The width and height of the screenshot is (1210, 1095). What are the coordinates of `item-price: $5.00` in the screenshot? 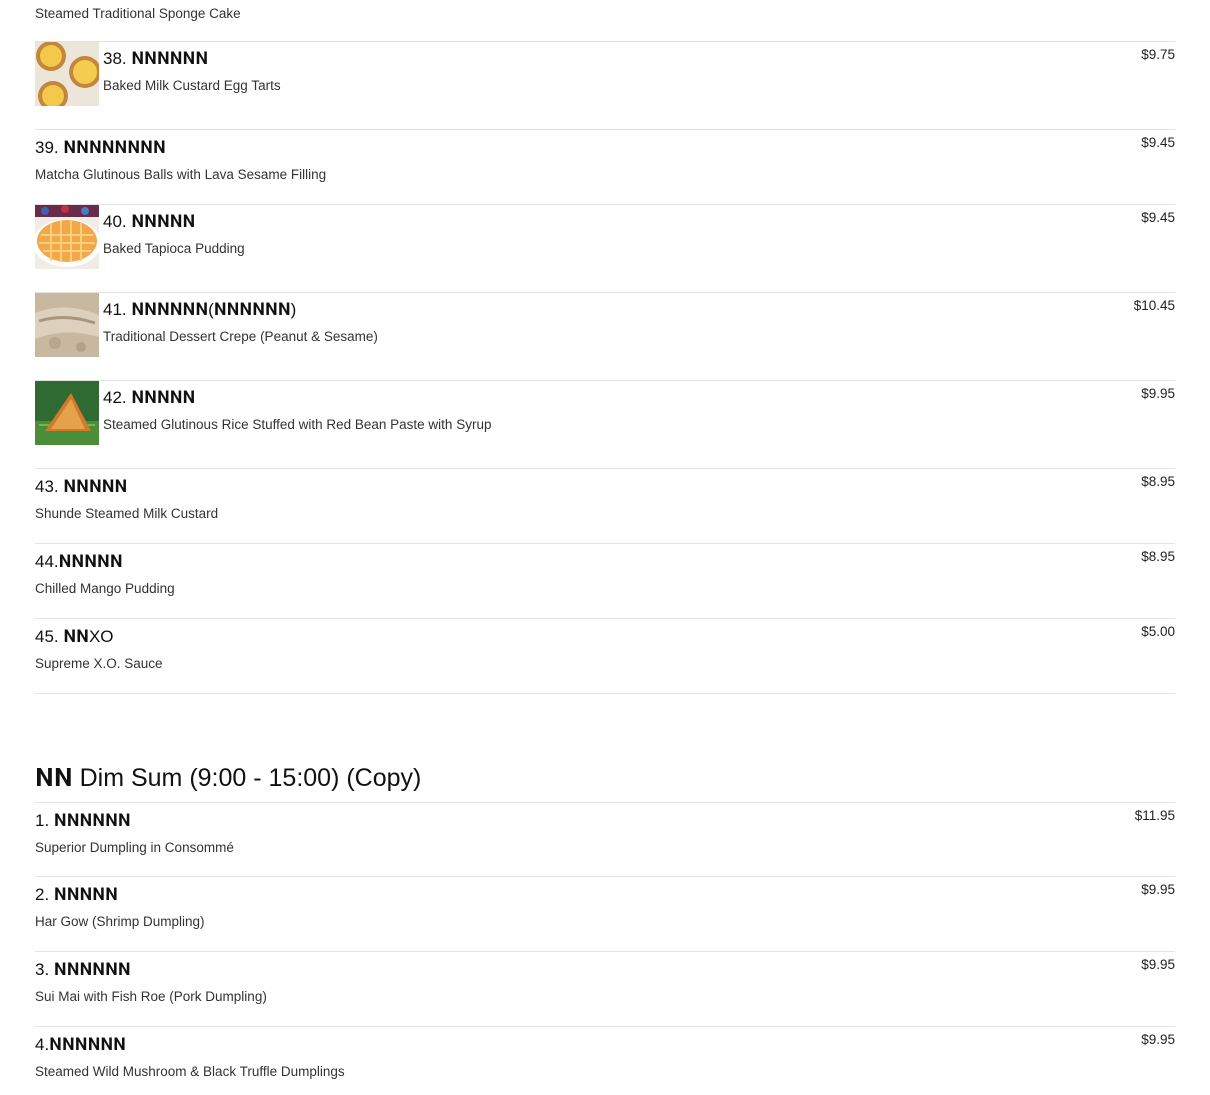 It's located at (1158, 631).